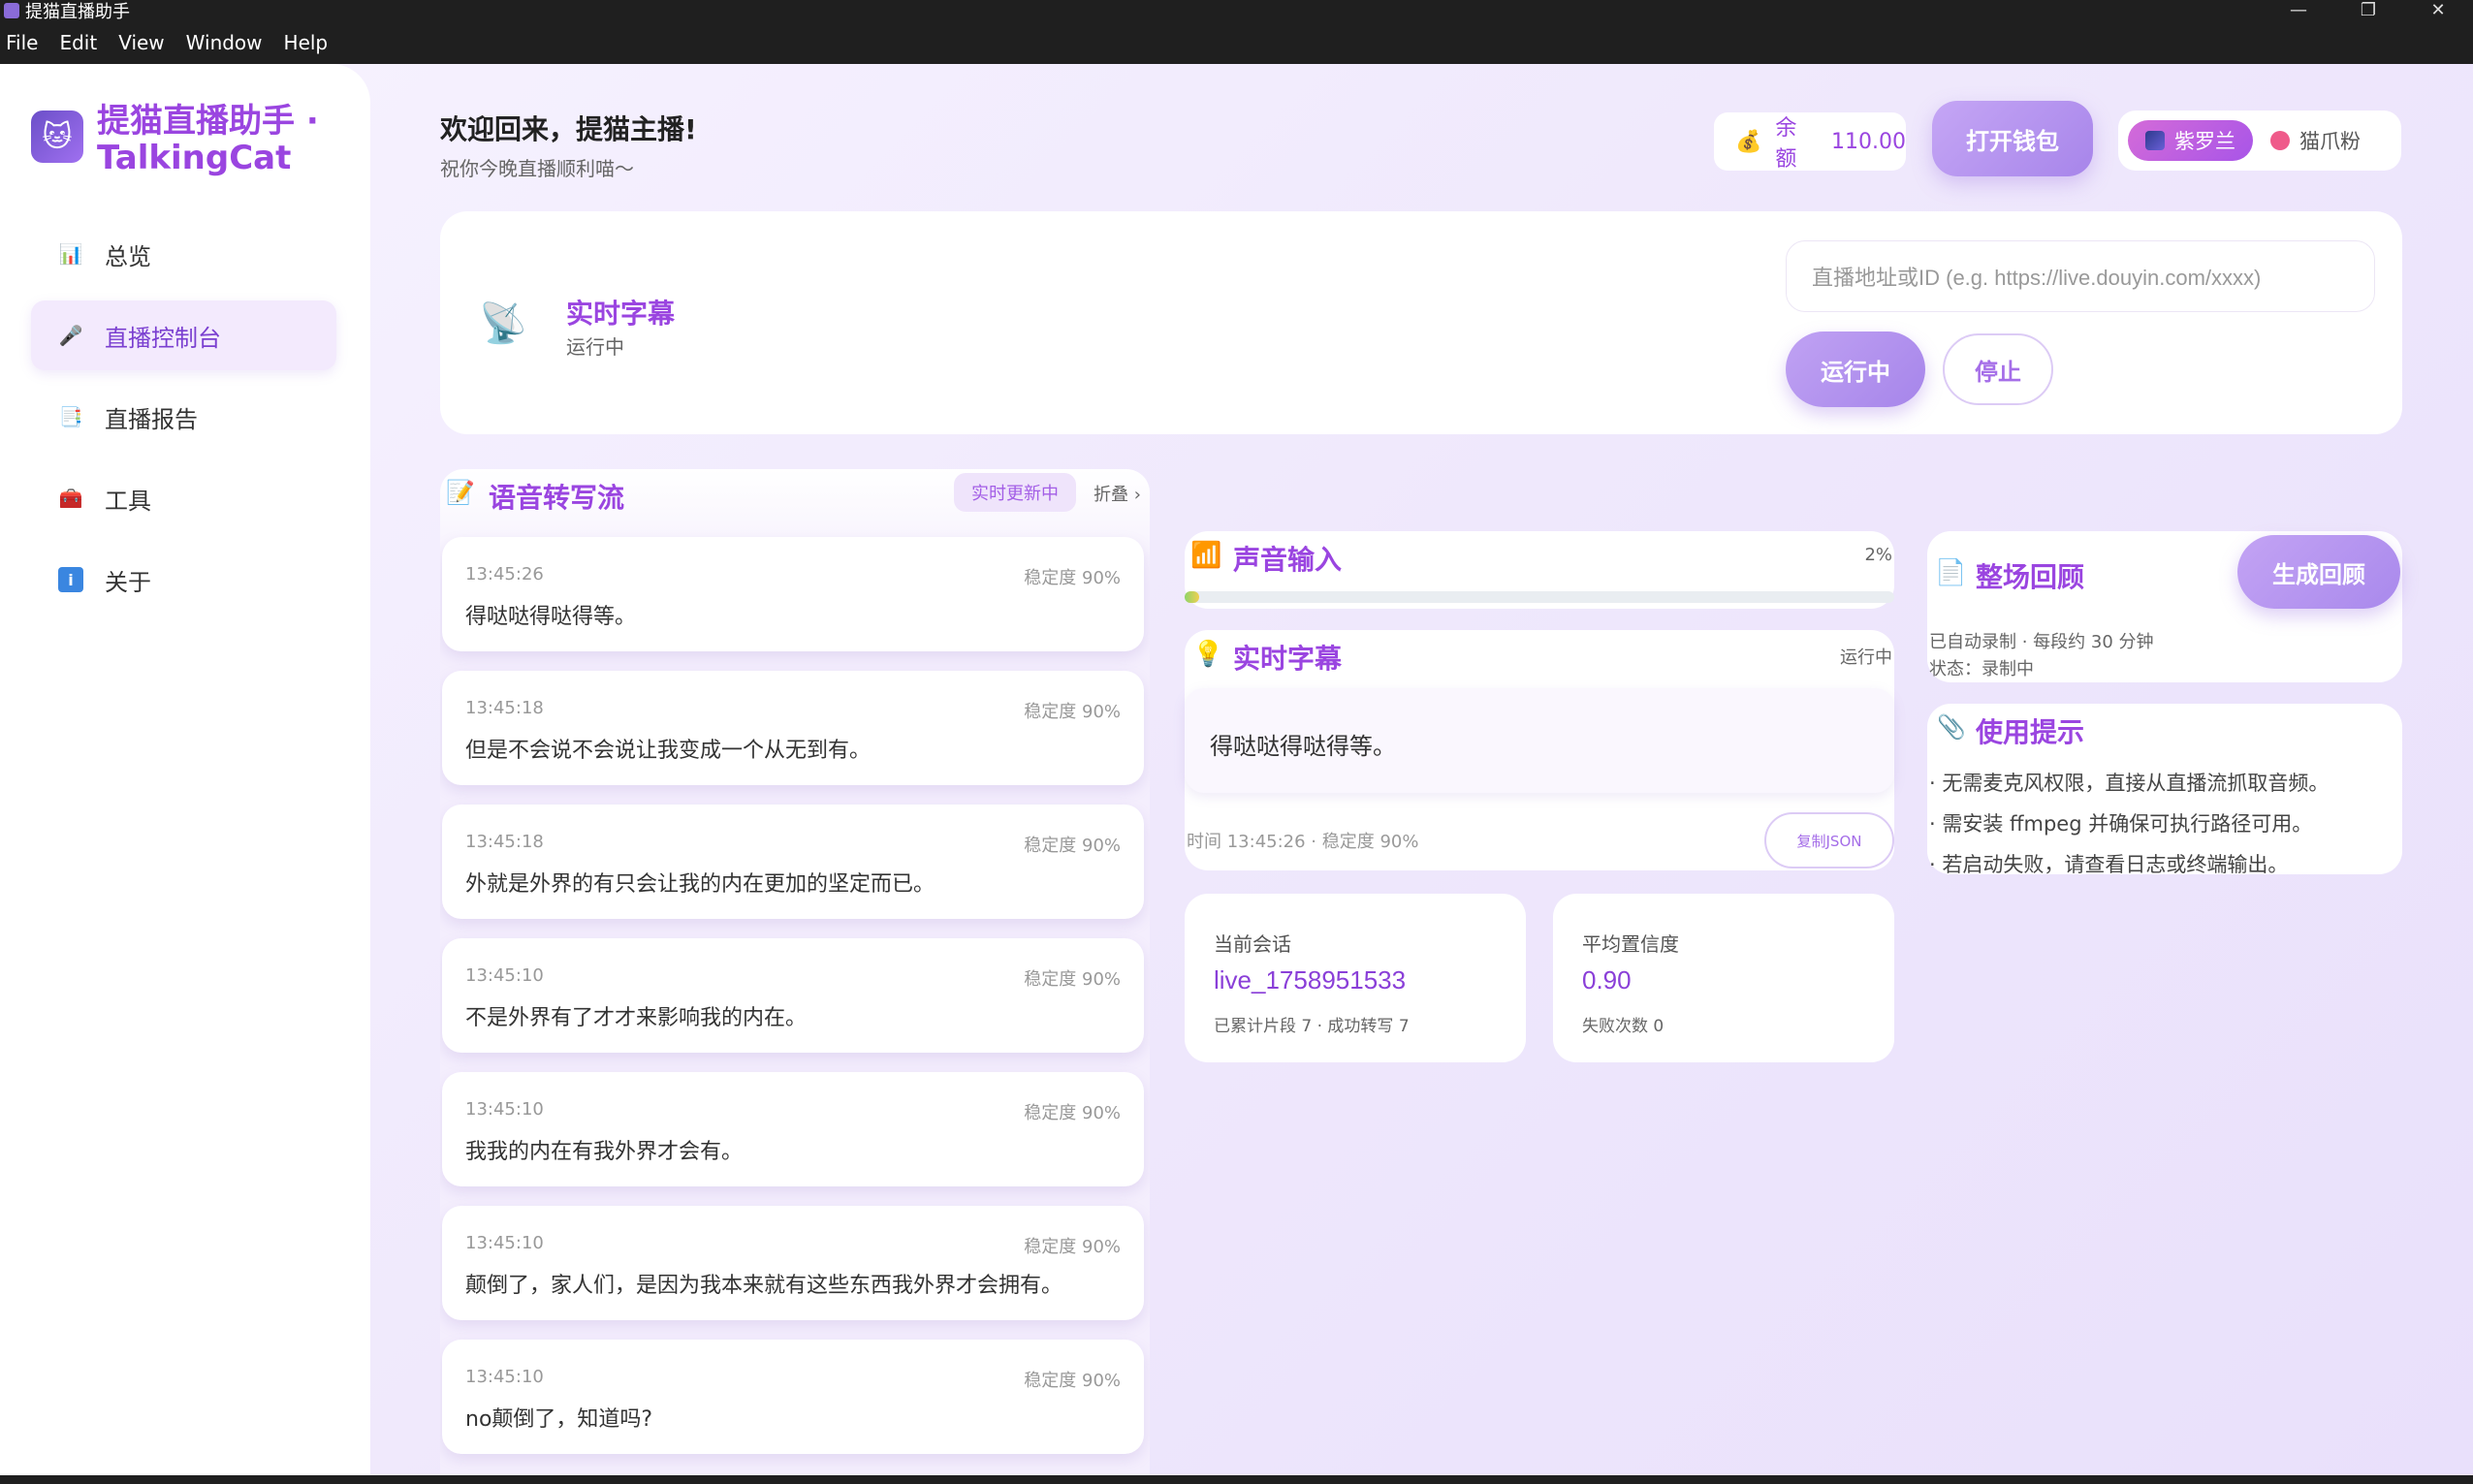 This screenshot has height=1484, width=2473. What do you see at coordinates (1118, 493) in the screenshot?
I see `fold-toggle: 折叠 ›` at bounding box center [1118, 493].